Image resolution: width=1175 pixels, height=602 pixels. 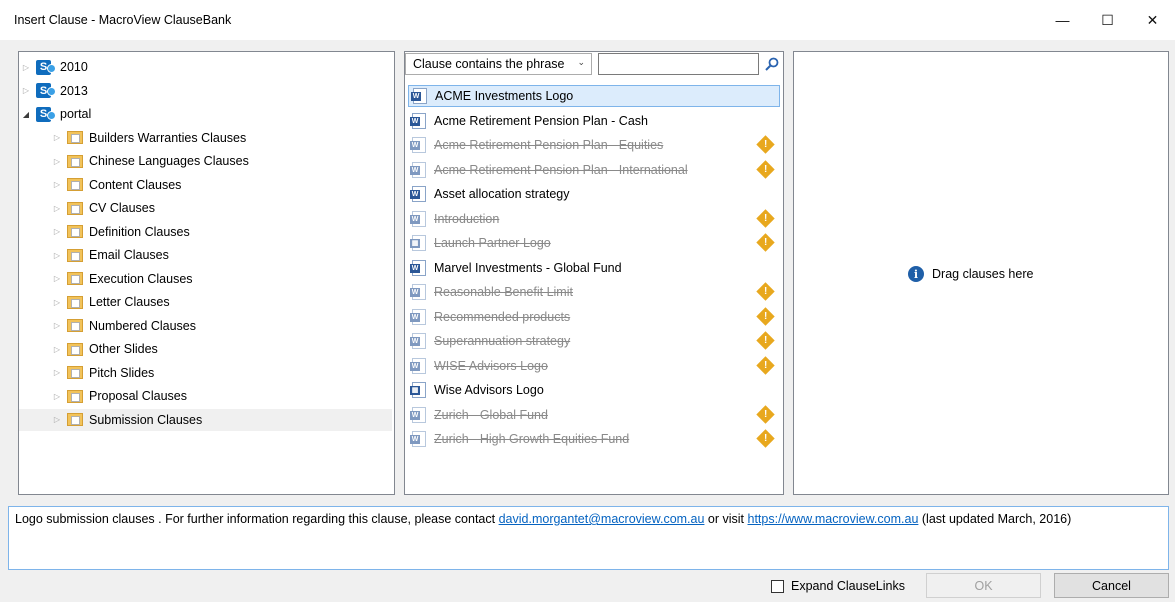 What do you see at coordinates (594, 121) in the screenshot?
I see `clause-item: W Acme Retirement Pension Plan - Cash` at bounding box center [594, 121].